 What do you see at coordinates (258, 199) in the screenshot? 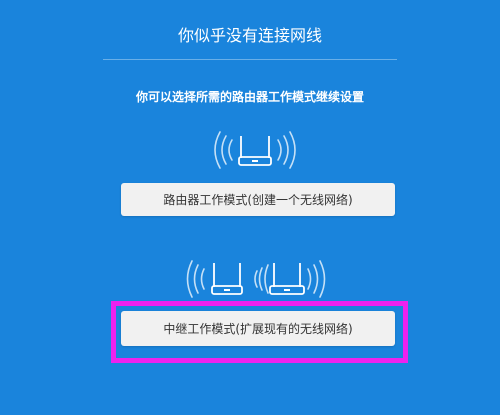
I see `router-mode-button: 路由器工作模式(创建一个无线网络)` at bounding box center [258, 199].